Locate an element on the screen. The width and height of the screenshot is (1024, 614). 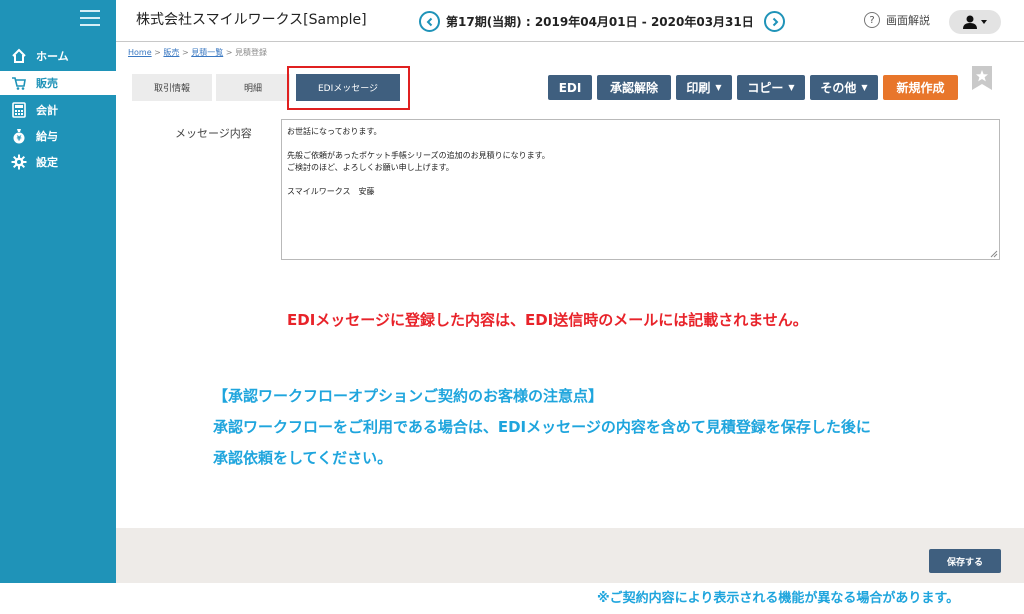
user-icon is located at coordinates (975, 22).